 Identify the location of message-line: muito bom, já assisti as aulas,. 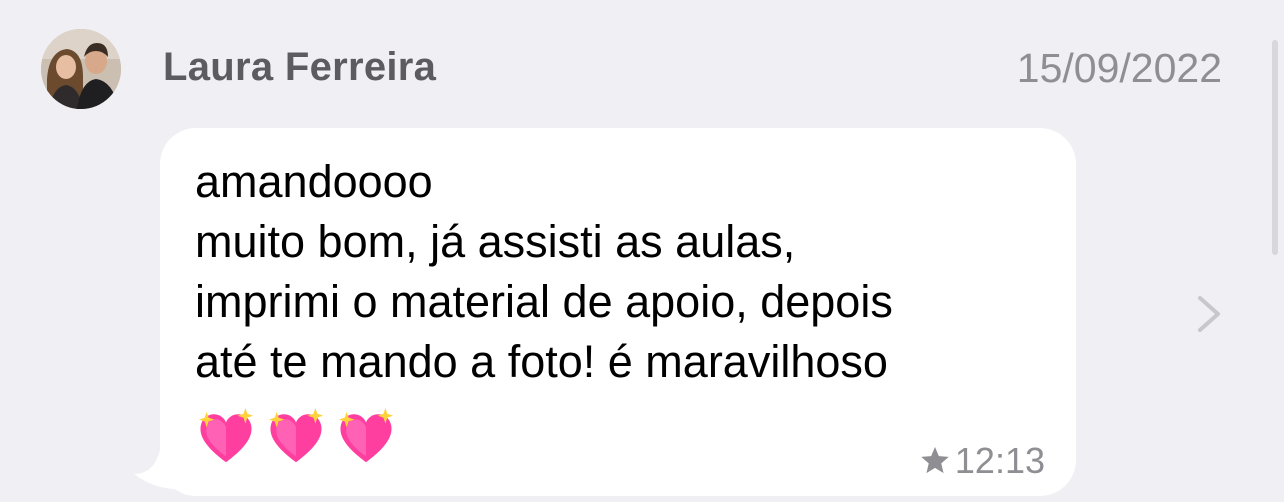
(495, 241).